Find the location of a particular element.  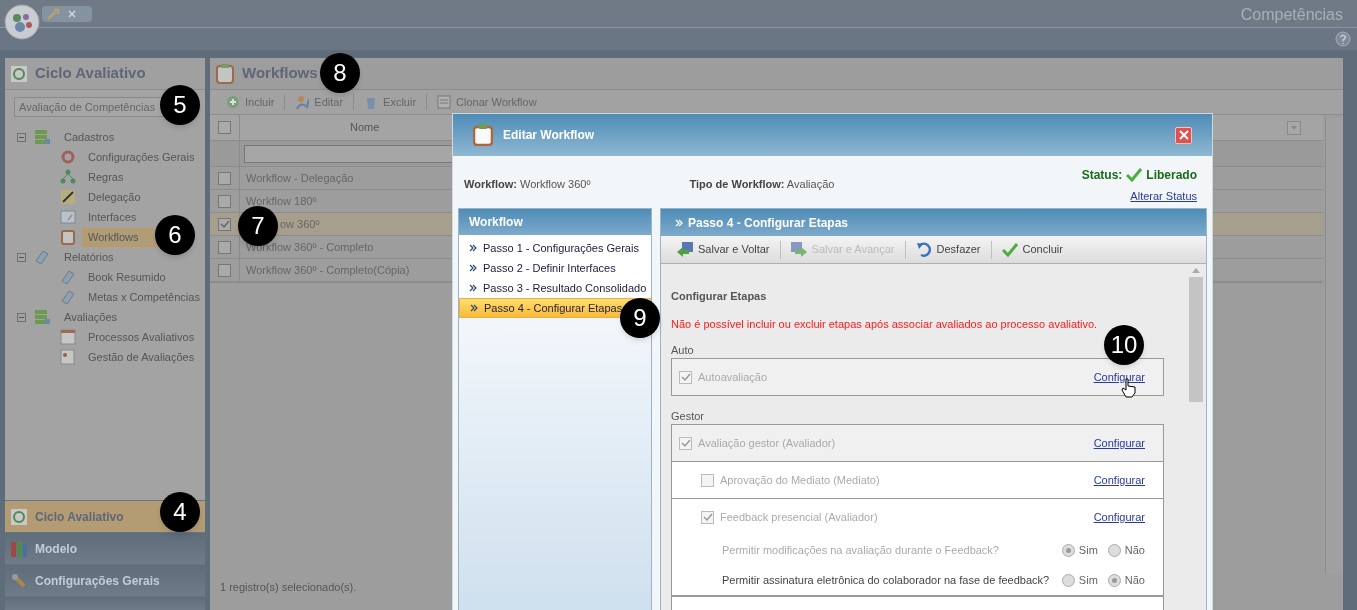

tree-item: Gestão de Avaliações is located at coordinates (141, 357).